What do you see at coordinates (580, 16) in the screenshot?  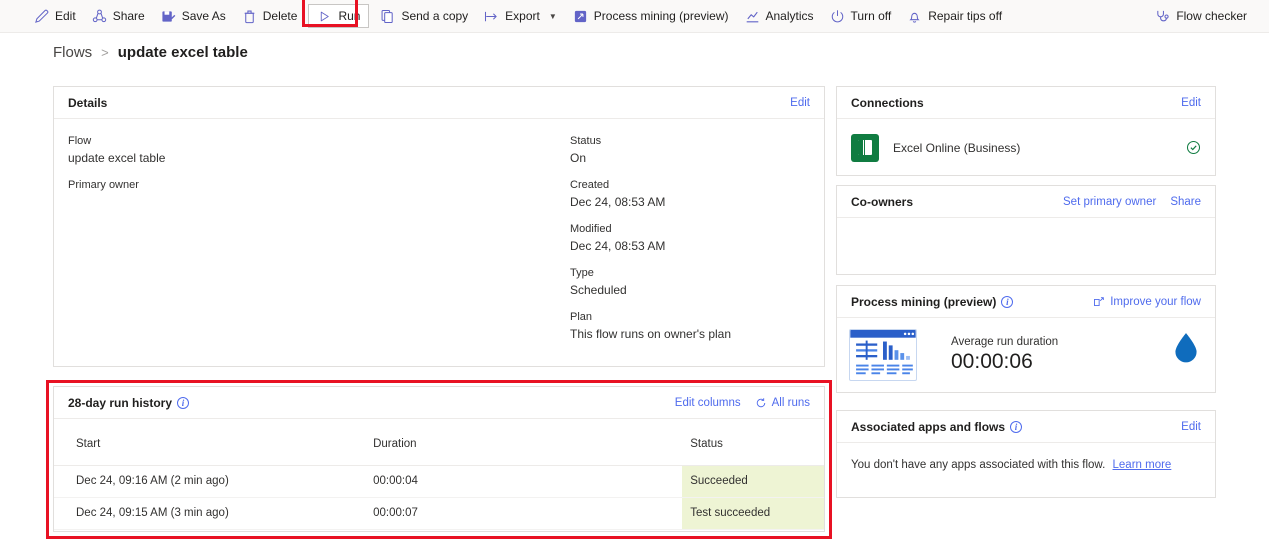 I see `process-mining-icon` at bounding box center [580, 16].